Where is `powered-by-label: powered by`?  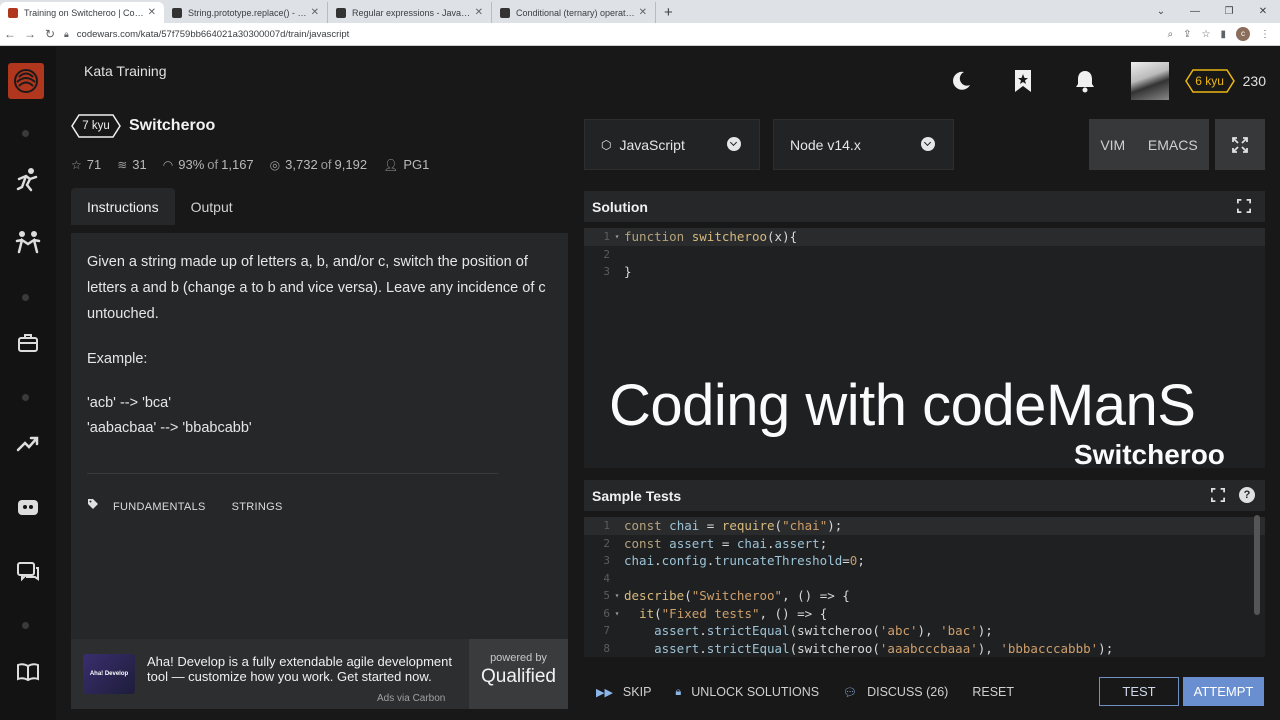
powered-by-label: powered by is located at coordinates (518, 658).